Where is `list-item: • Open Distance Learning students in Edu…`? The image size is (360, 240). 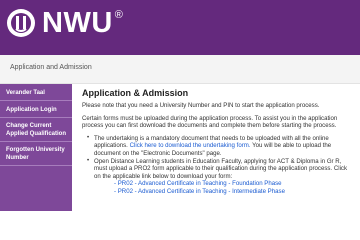 list-item: • Open Distance Learning students in Edu… is located at coordinates (219, 176).